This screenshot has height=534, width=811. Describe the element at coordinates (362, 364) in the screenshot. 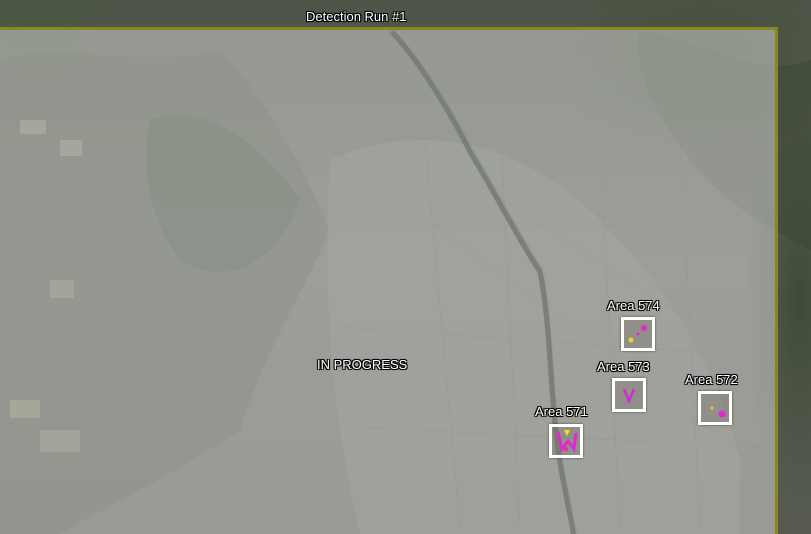

I see `run-status-label: IN PROGRESS` at that location.